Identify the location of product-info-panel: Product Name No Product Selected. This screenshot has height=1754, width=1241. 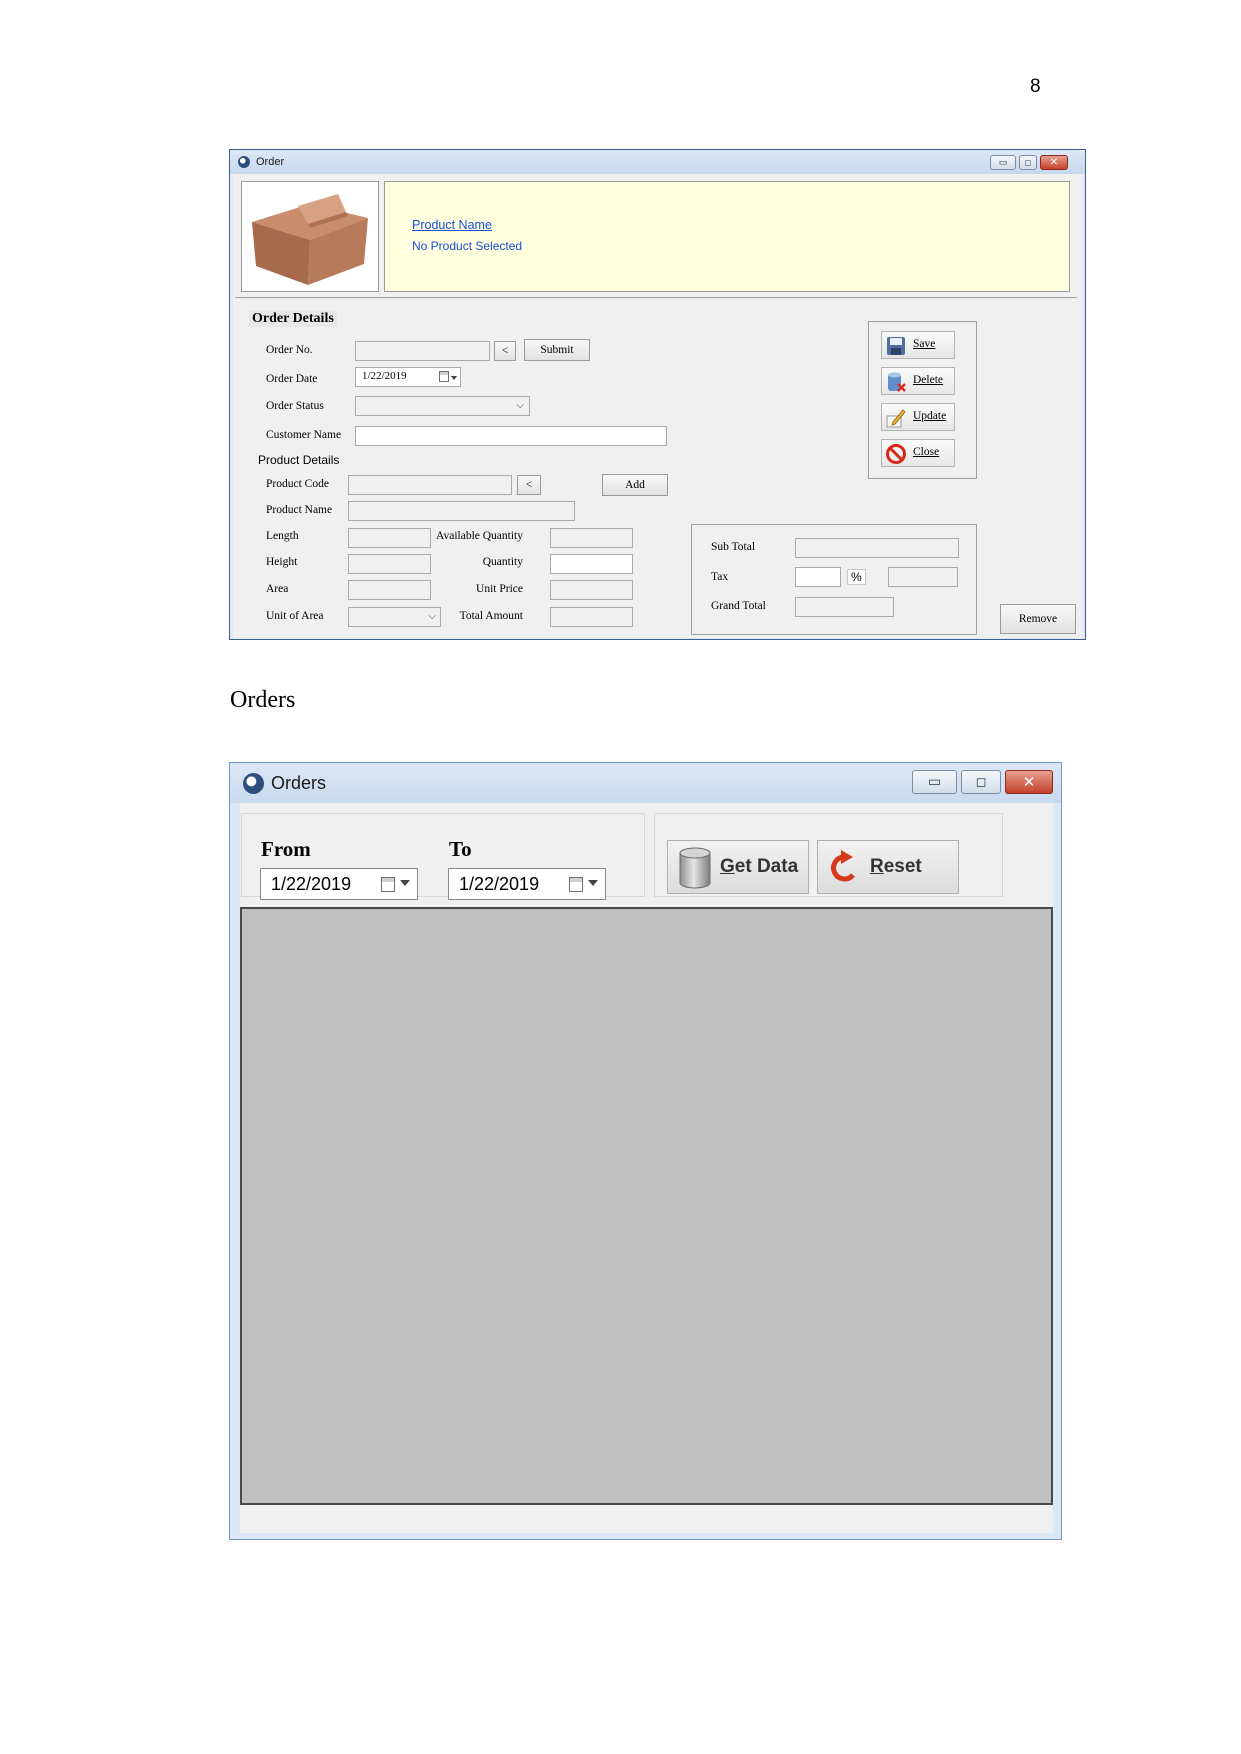
(727, 236).